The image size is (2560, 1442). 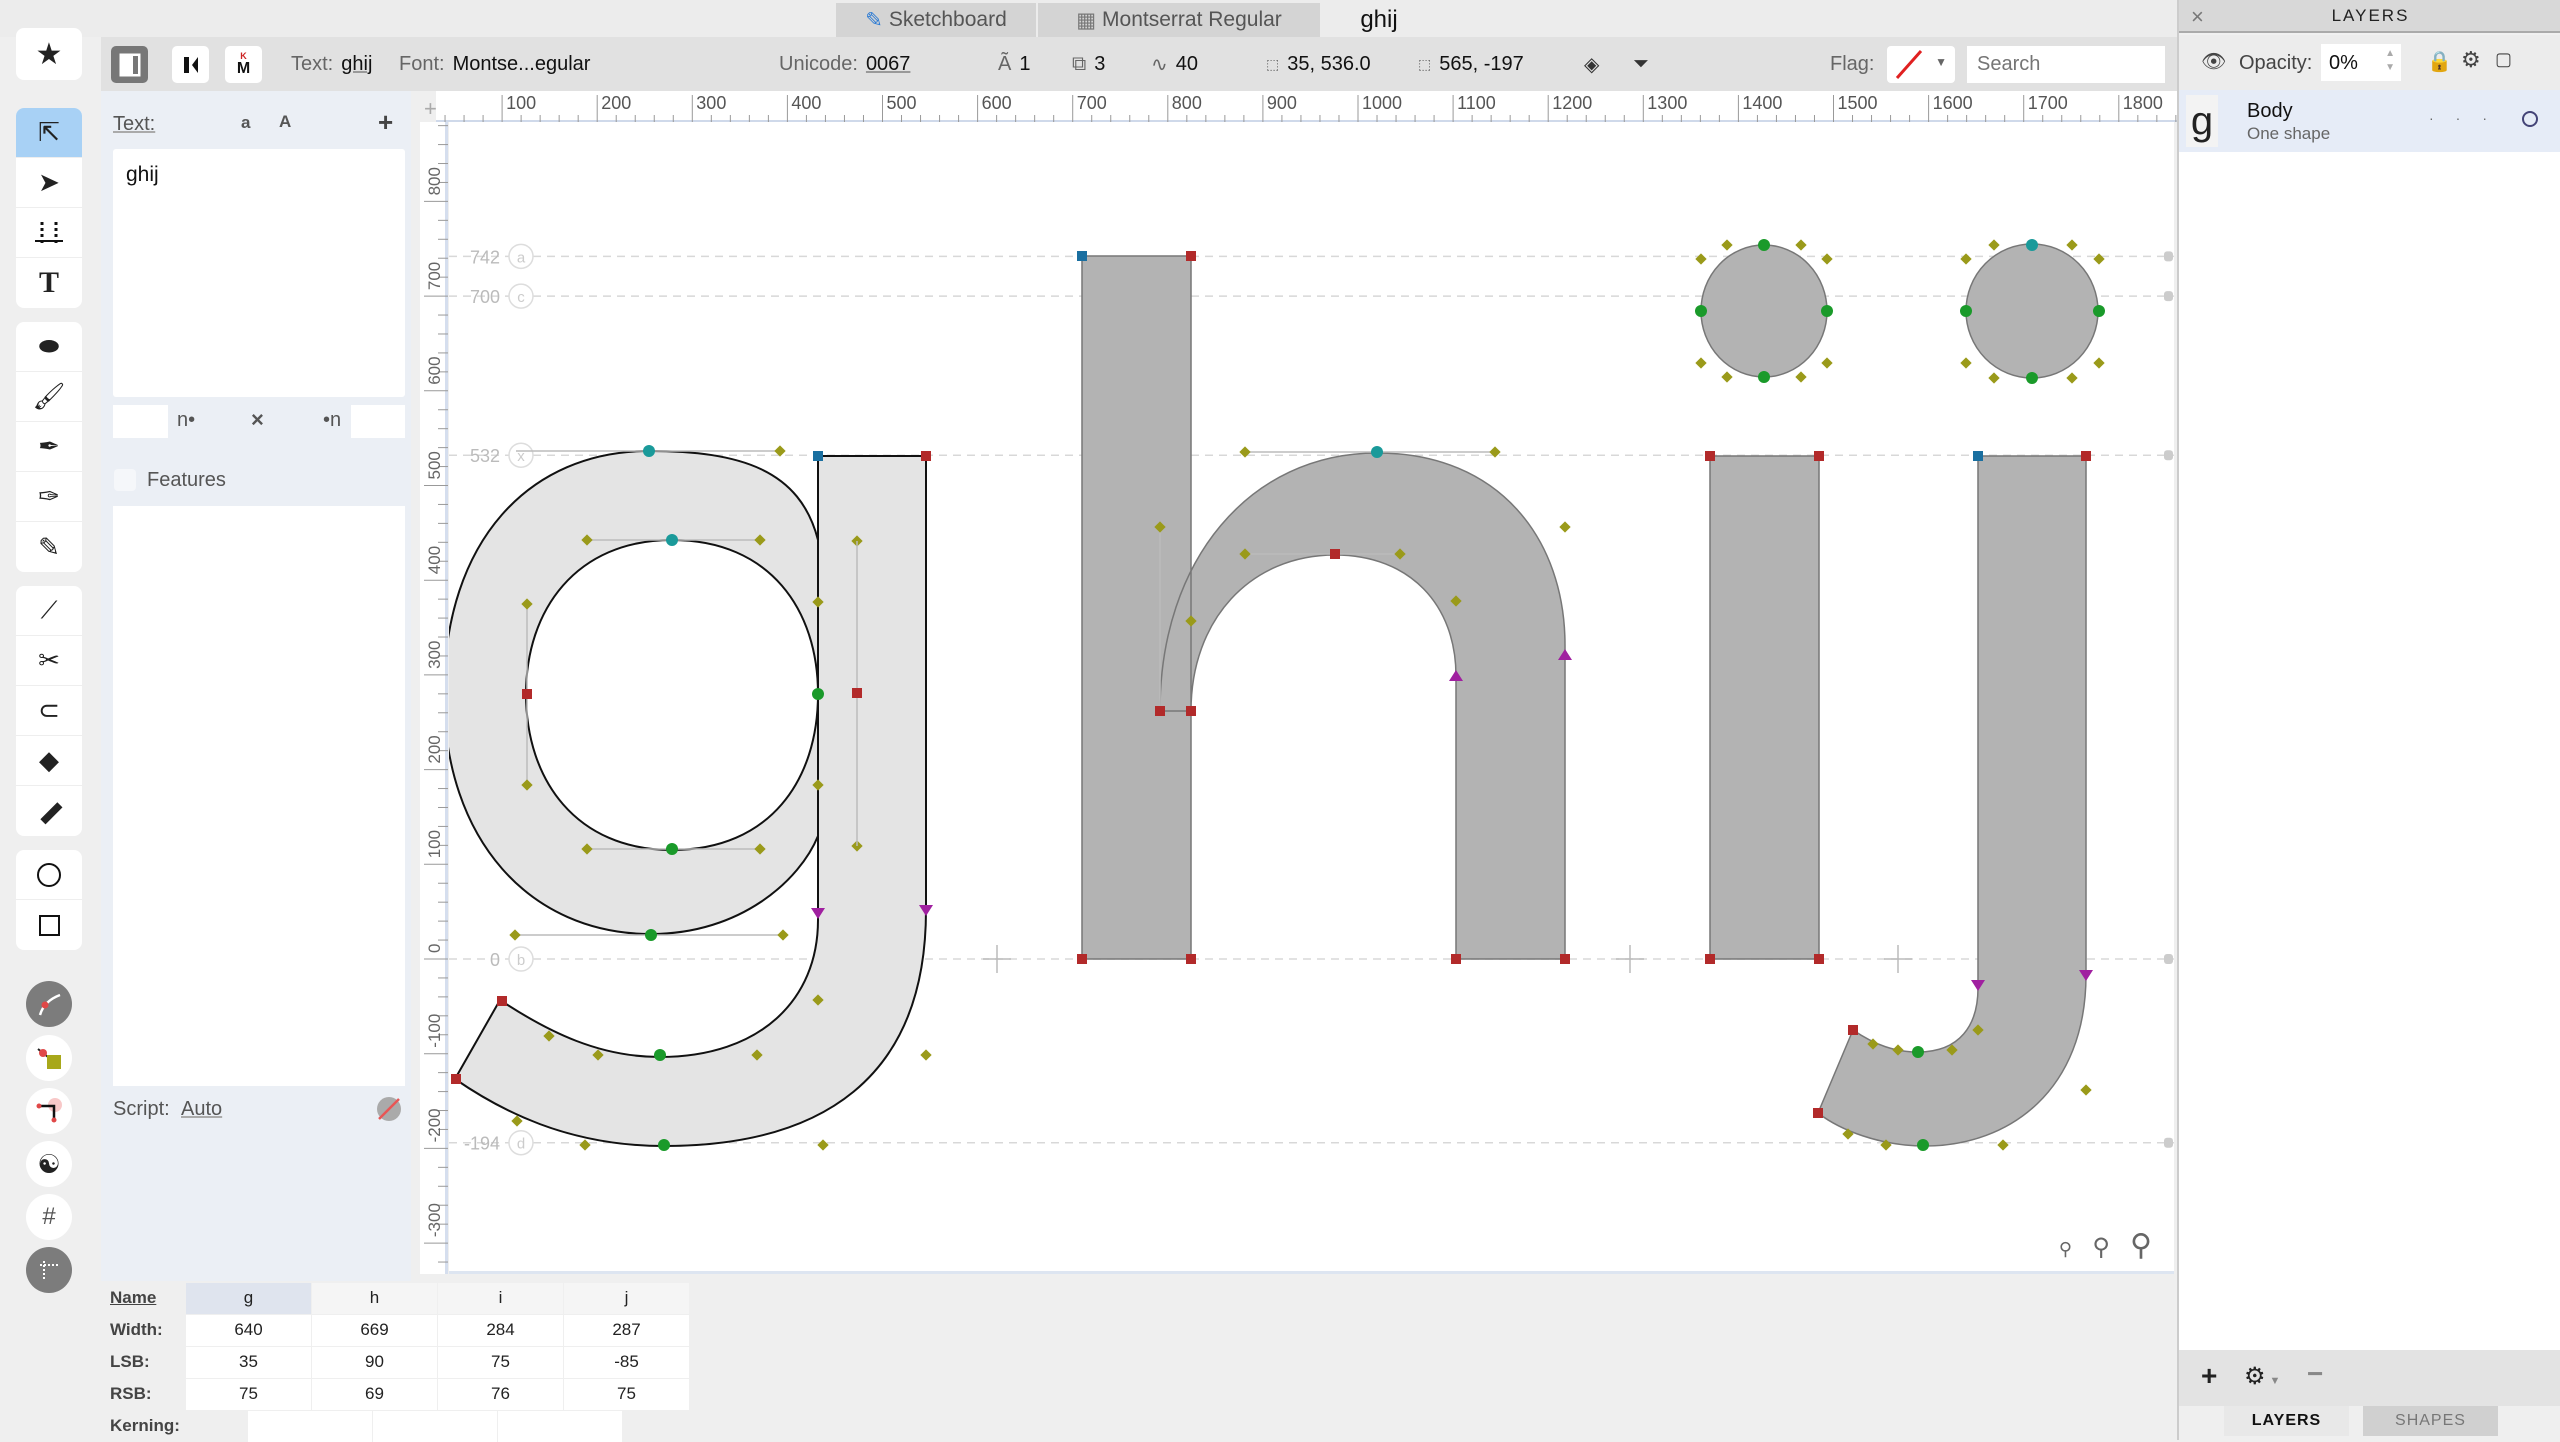 I want to click on ruler-origin-button: +, so click(x=430, y=109).